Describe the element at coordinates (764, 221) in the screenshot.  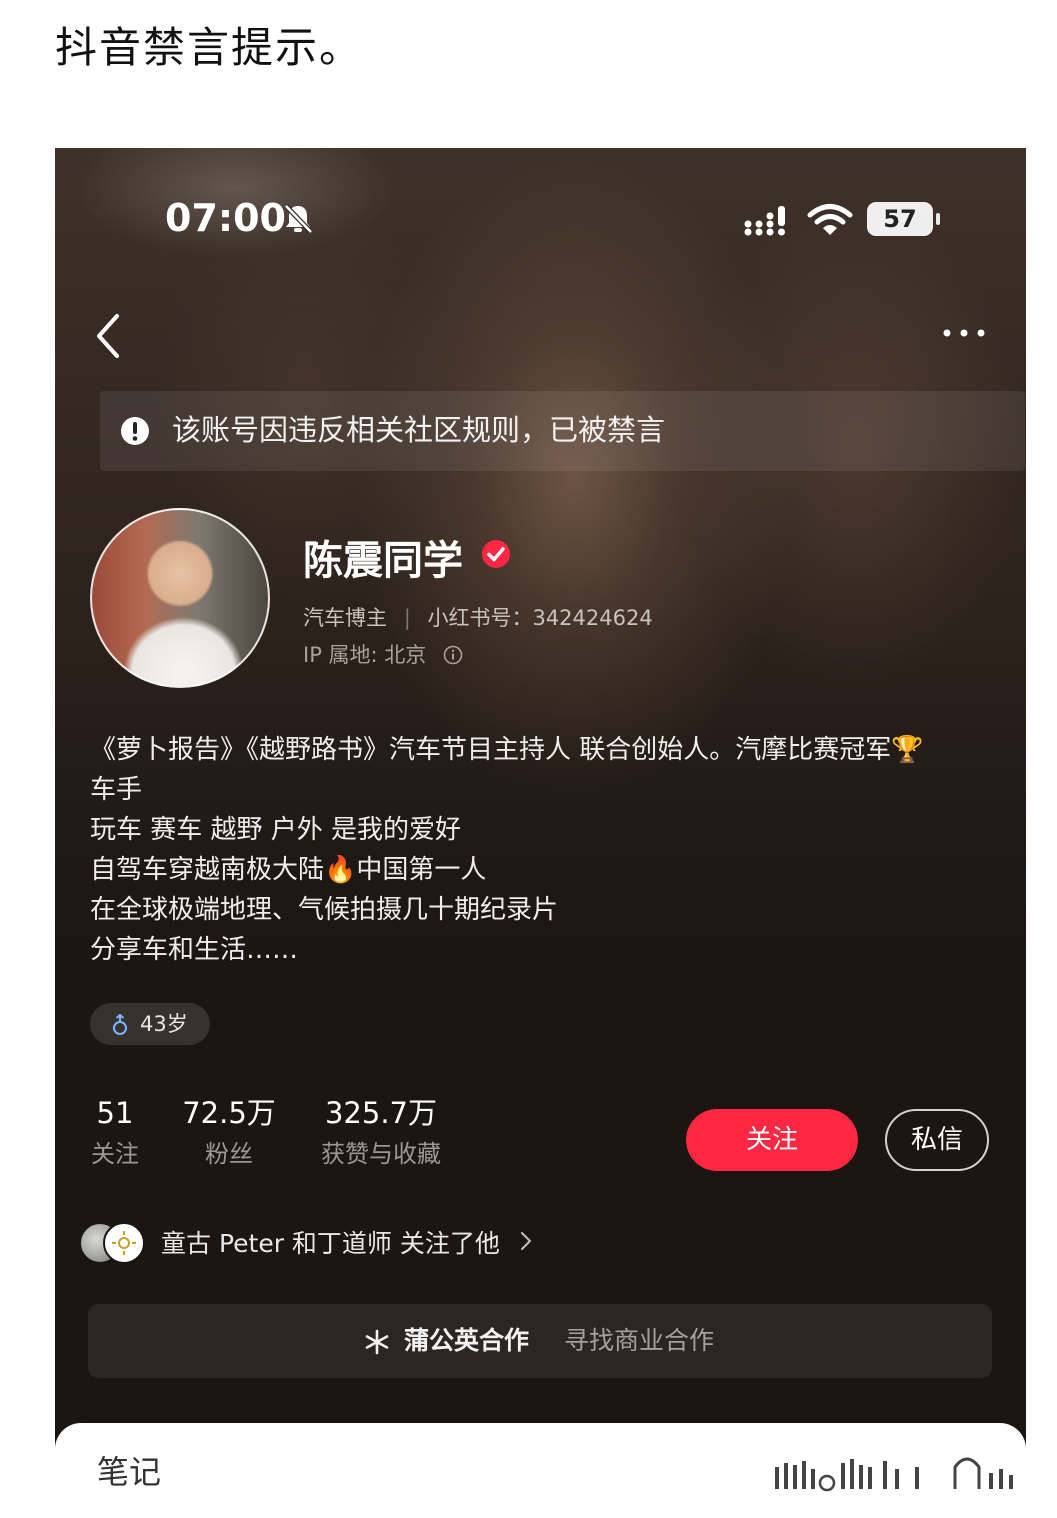
I see `signal-icon` at that location.